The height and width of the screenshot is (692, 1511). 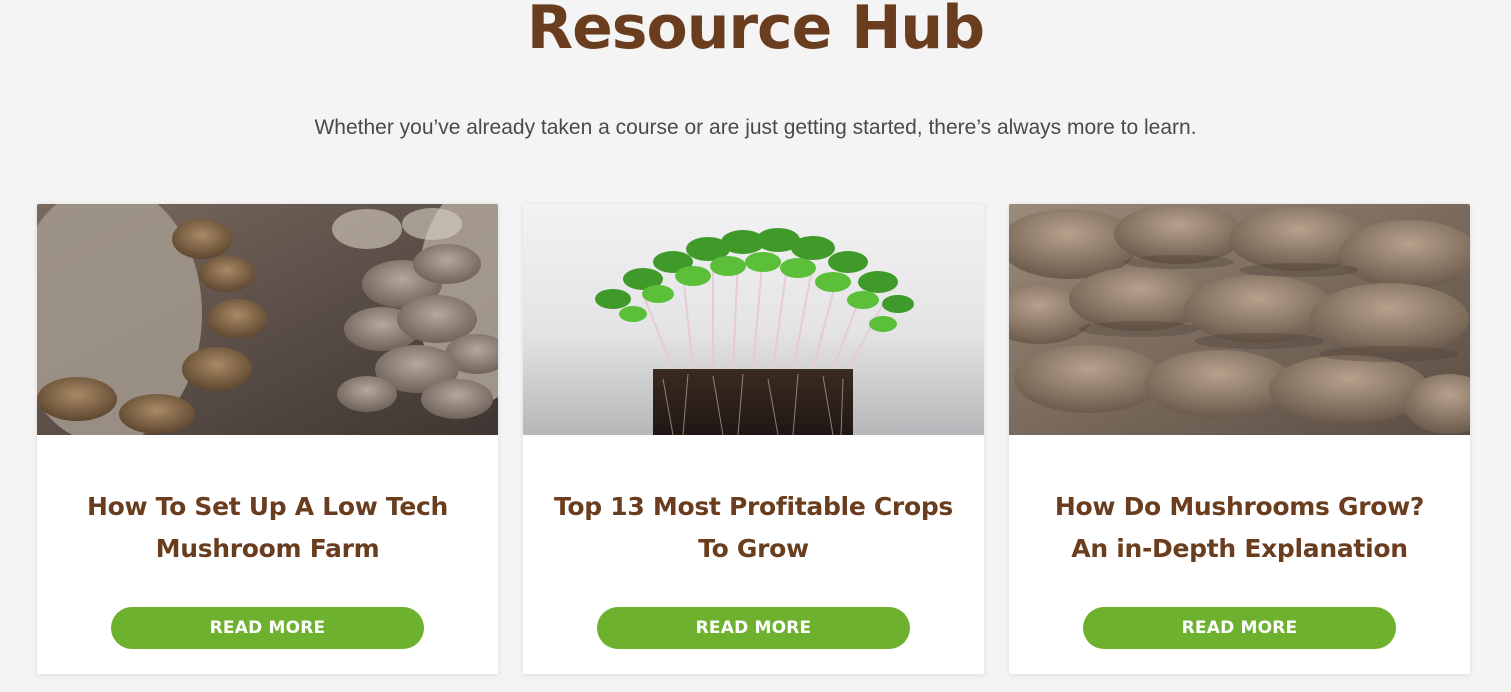 What do you see at coordinates (755, 31) in the screenshot?
I see `page-title: Resource Hub` at bounding box center [755, 31].